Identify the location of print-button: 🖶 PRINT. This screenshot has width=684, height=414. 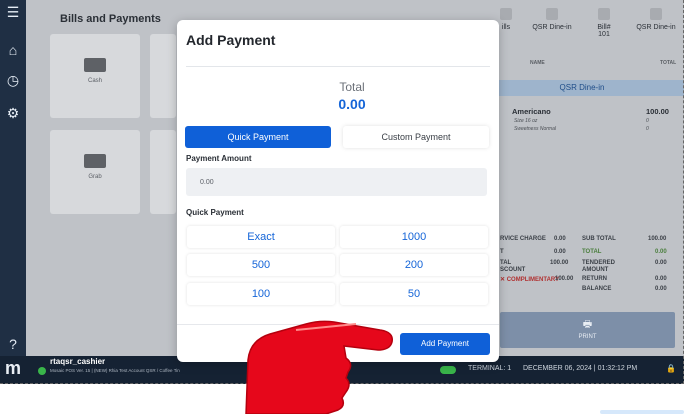
(587, 330).